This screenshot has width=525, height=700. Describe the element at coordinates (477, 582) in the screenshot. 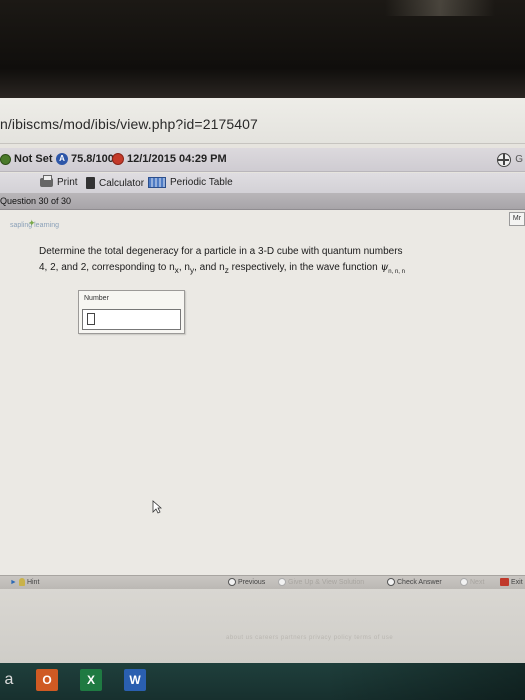

I see `next-label: Next` at that location.